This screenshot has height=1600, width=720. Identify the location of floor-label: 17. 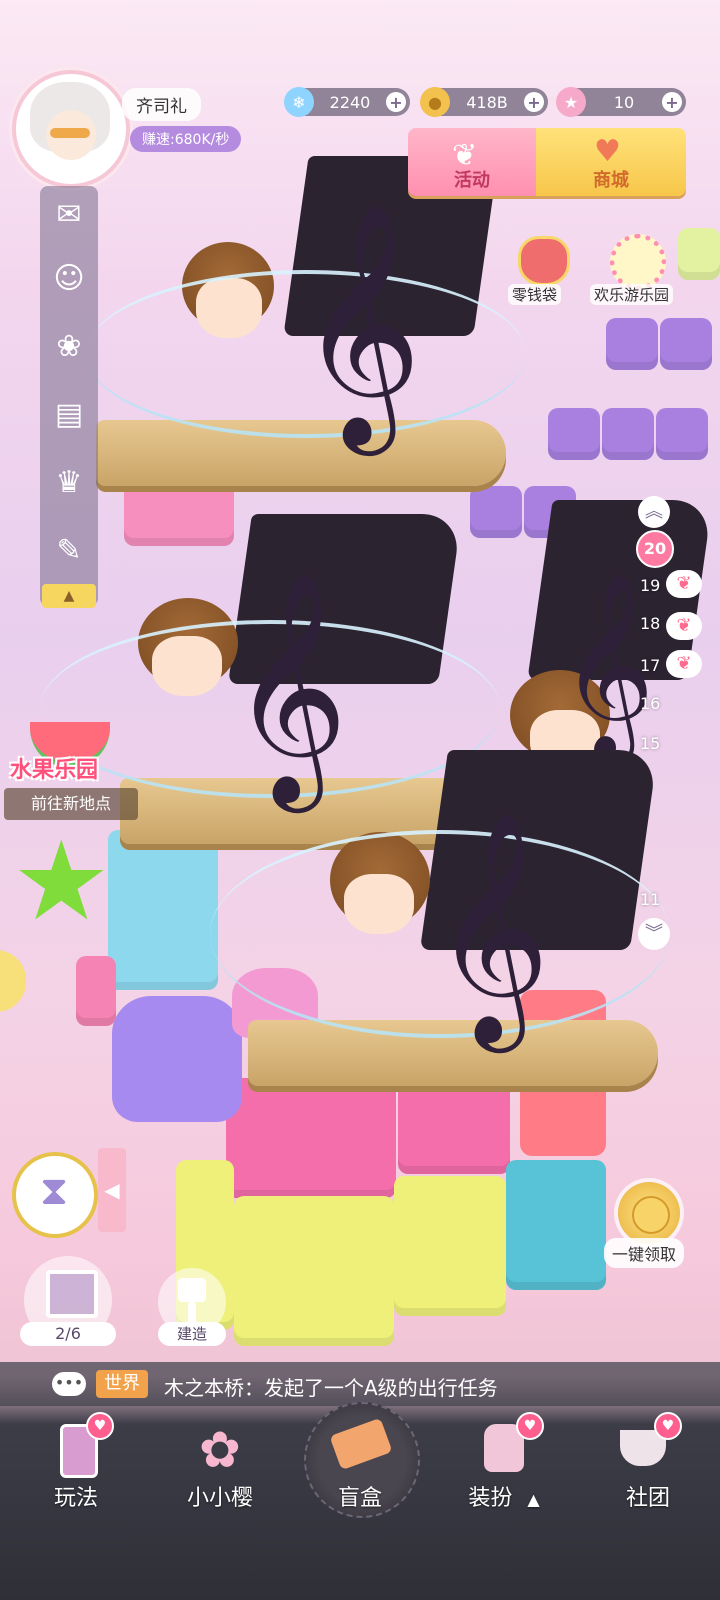
(650, 665).